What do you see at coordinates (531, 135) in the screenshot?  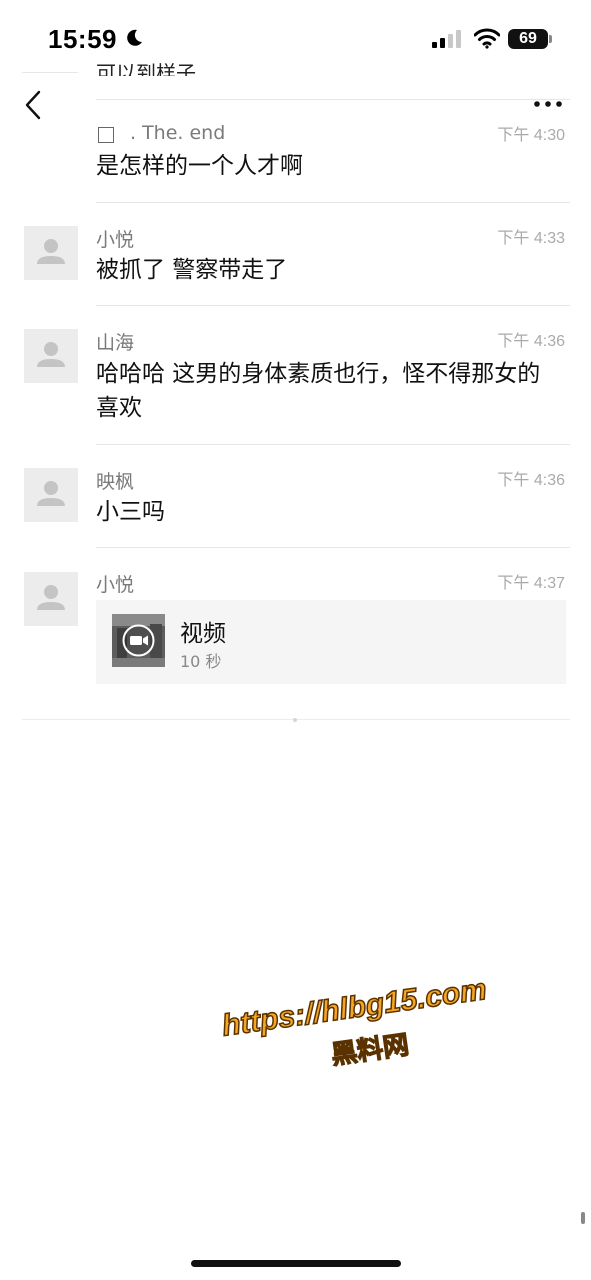 I see `message-time: 下午 4:30` at bounding box center [531, 135].